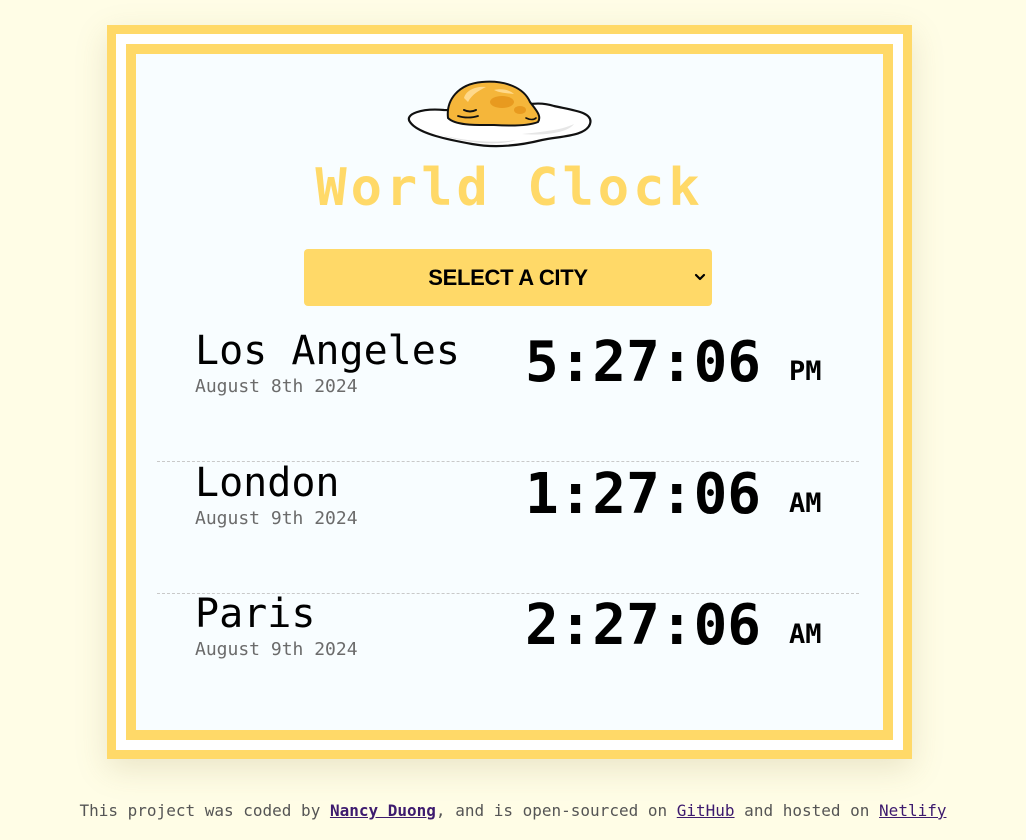 The height and width of the screenshot is (840, 1026). What do you see at coordinates (643, 494) in the screenshot?
I see `city-time: 1:27:06` at bounding box center [643, 494].